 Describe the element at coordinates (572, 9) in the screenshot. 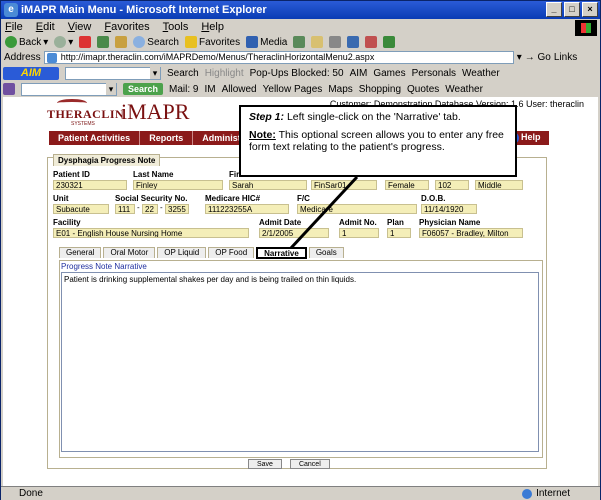

I see `maximize-button: □` at that location.